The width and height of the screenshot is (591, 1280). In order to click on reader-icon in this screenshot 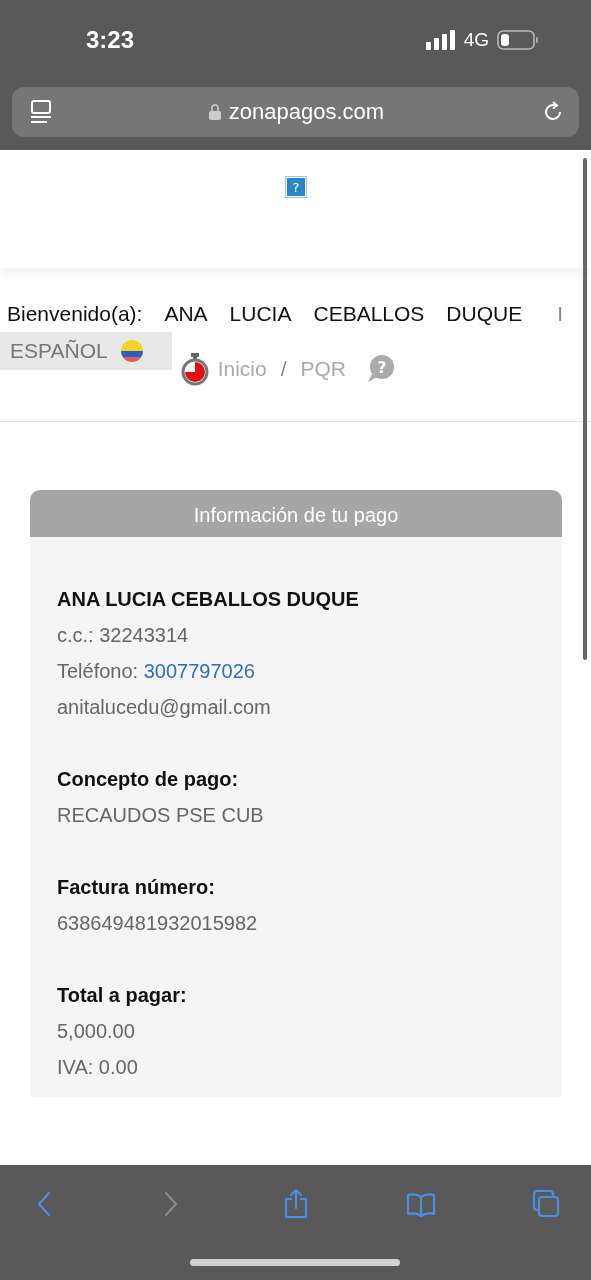, I will do `click(41, 112)`.